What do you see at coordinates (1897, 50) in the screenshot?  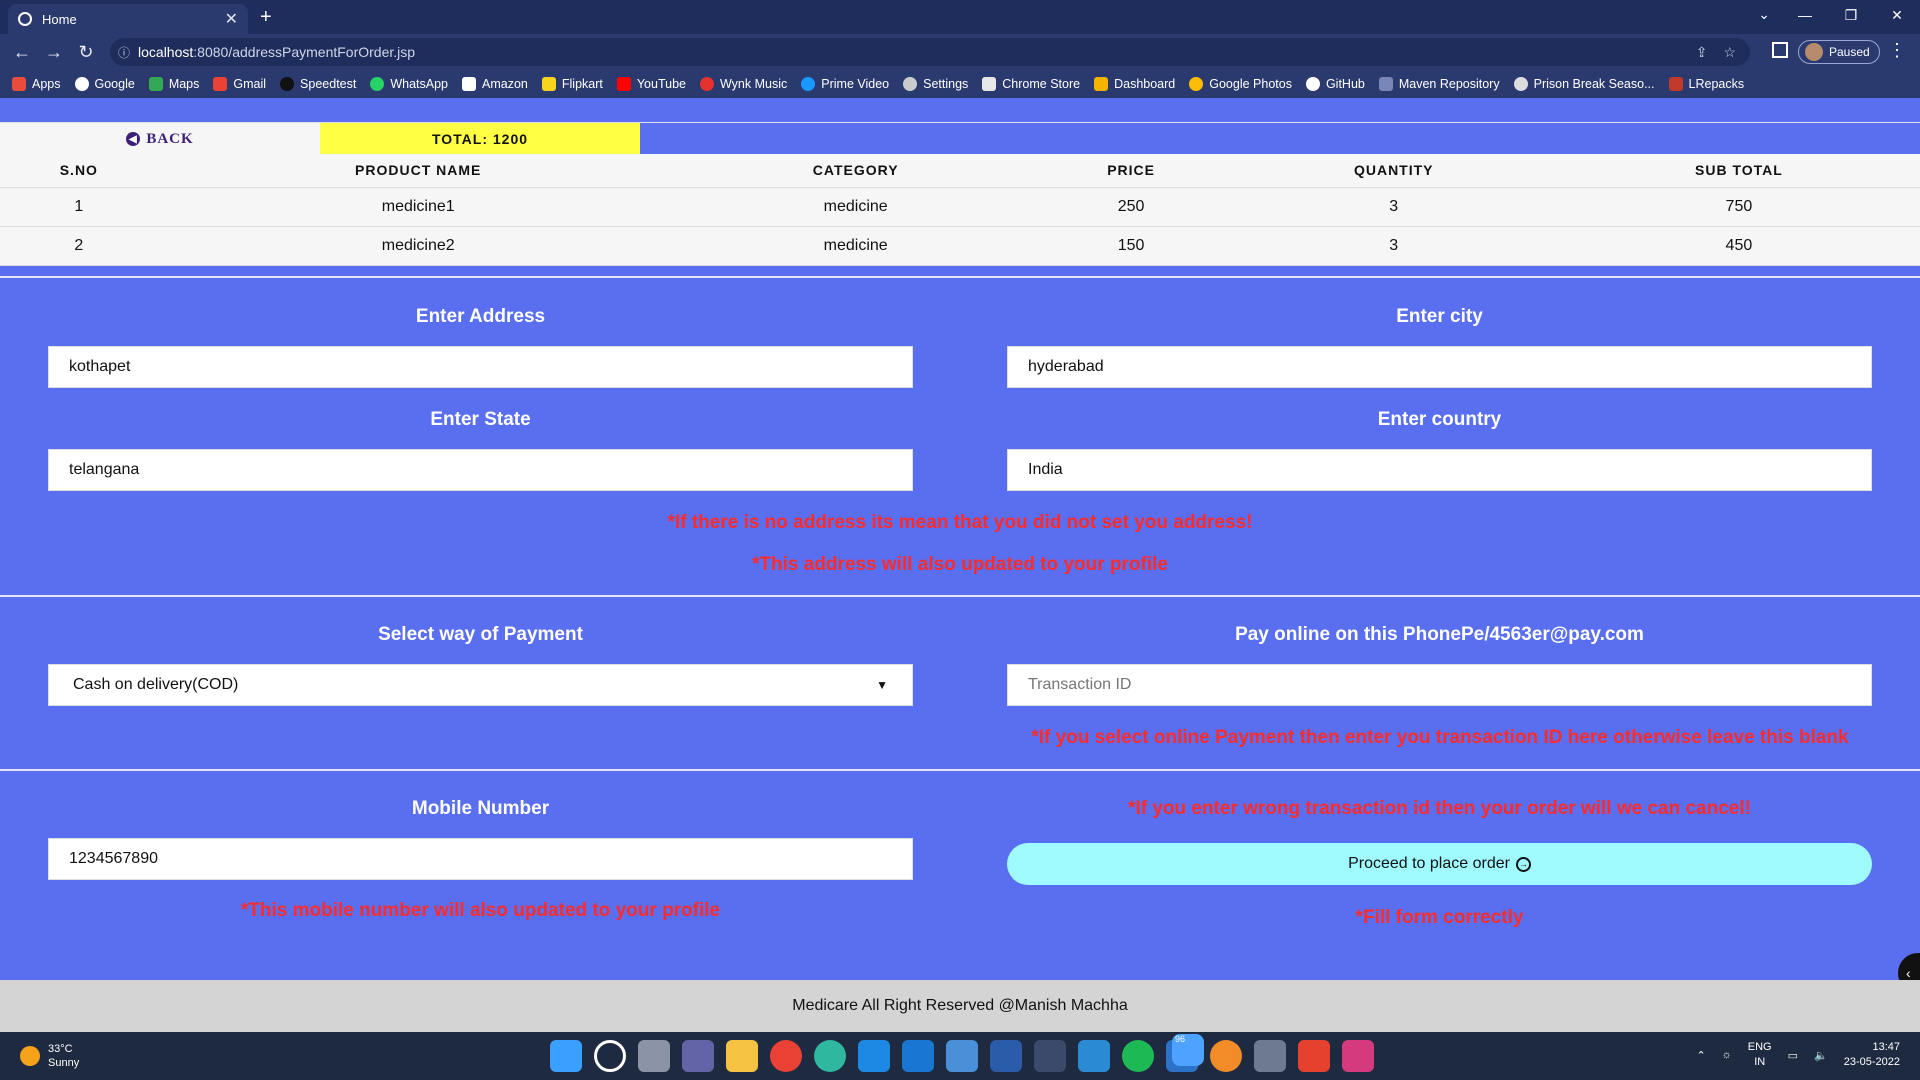 I see `menu-dots-icon: ⋮` at bounding box center [1897, 50].